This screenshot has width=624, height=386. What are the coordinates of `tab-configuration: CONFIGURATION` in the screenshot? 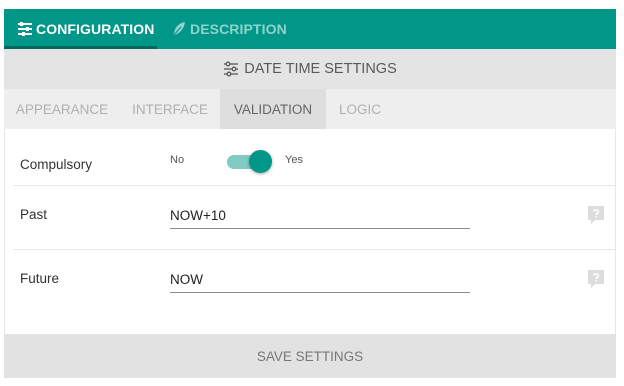 It's located at (80, 29).